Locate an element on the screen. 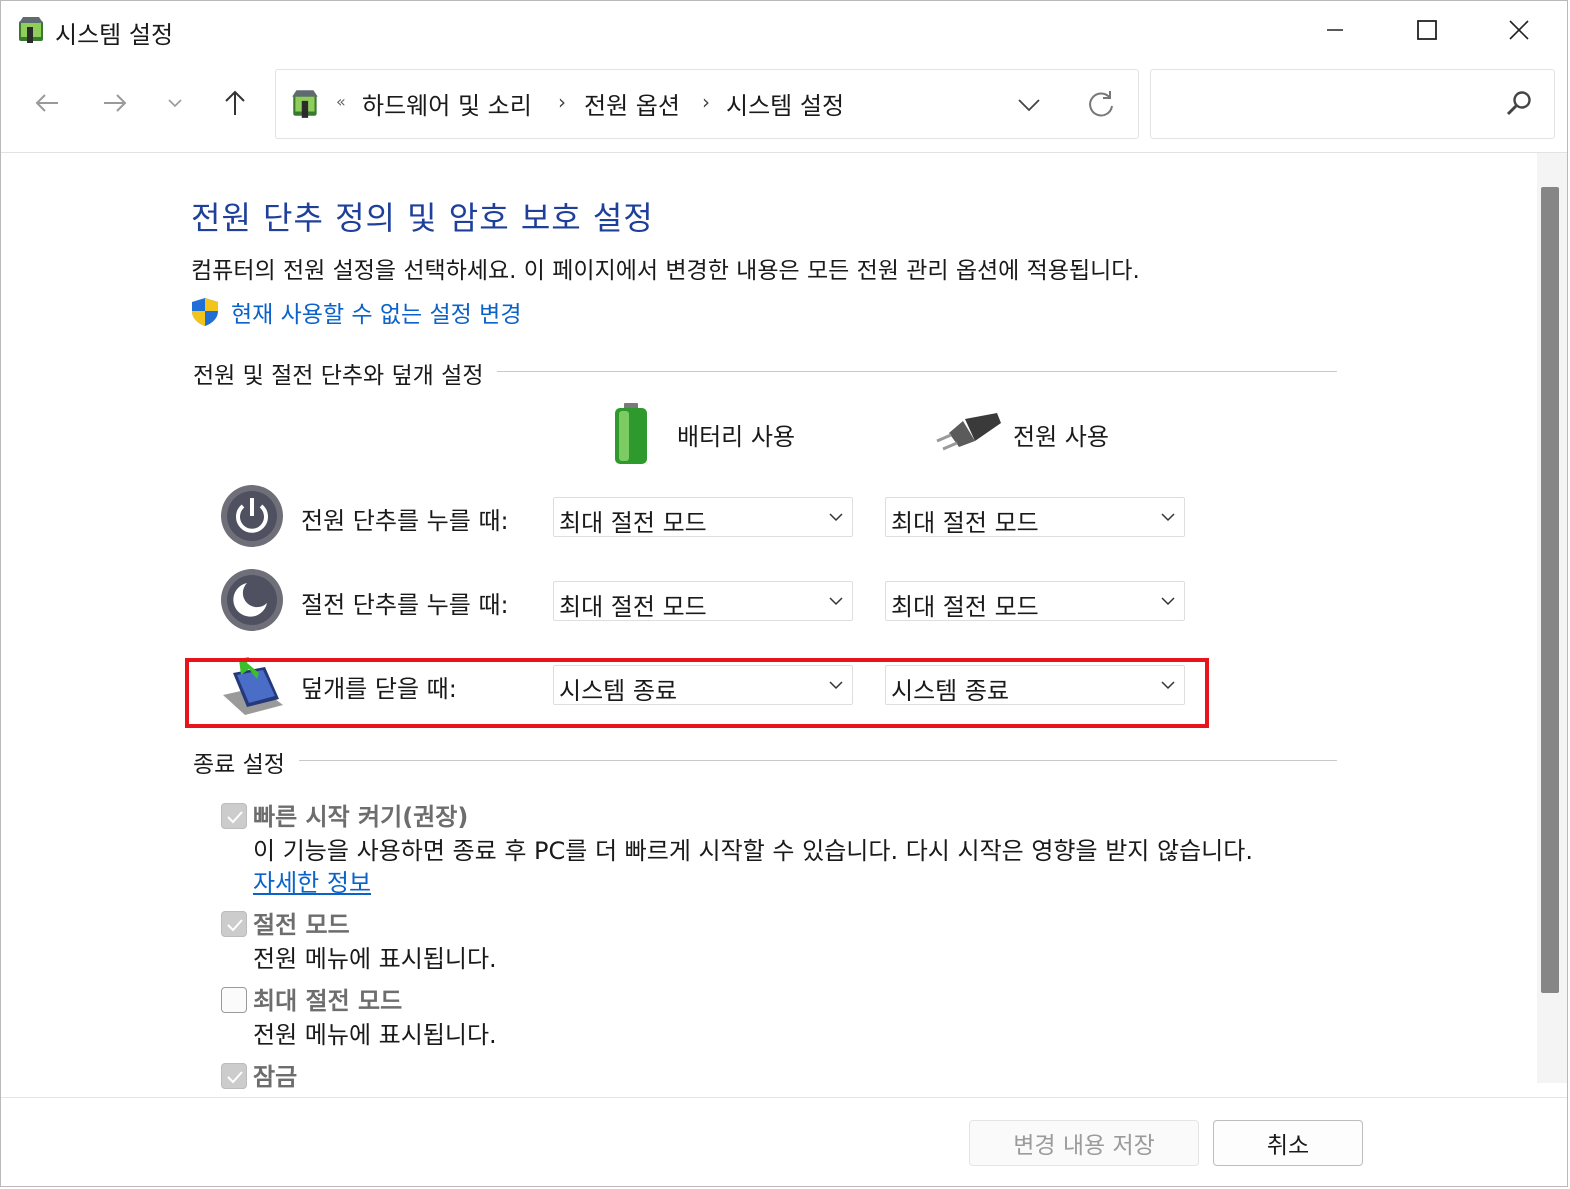 Image resolution: width=1570 pixels, height=1189 pixels. more-info-link: 자세한 정보 is located at coordinates (312, 880).